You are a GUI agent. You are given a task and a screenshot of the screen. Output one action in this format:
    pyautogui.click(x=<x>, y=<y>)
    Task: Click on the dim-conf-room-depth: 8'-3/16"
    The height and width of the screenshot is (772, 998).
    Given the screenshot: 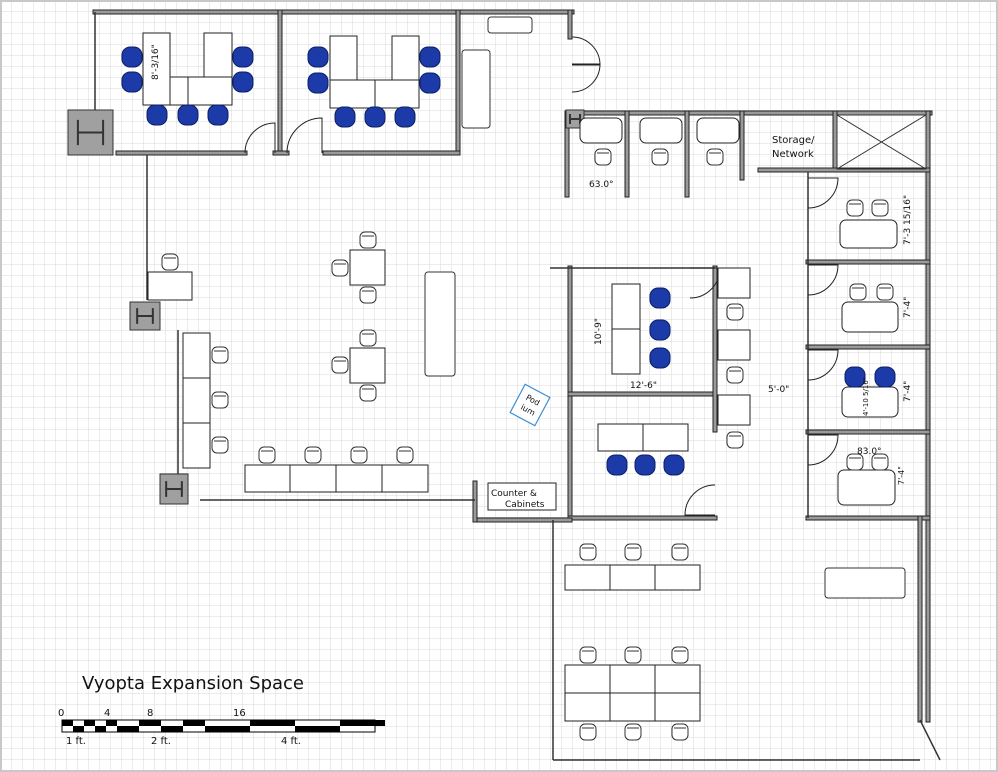 What is the action you would take?
    pyautogui.click(x=156, y=62)
    